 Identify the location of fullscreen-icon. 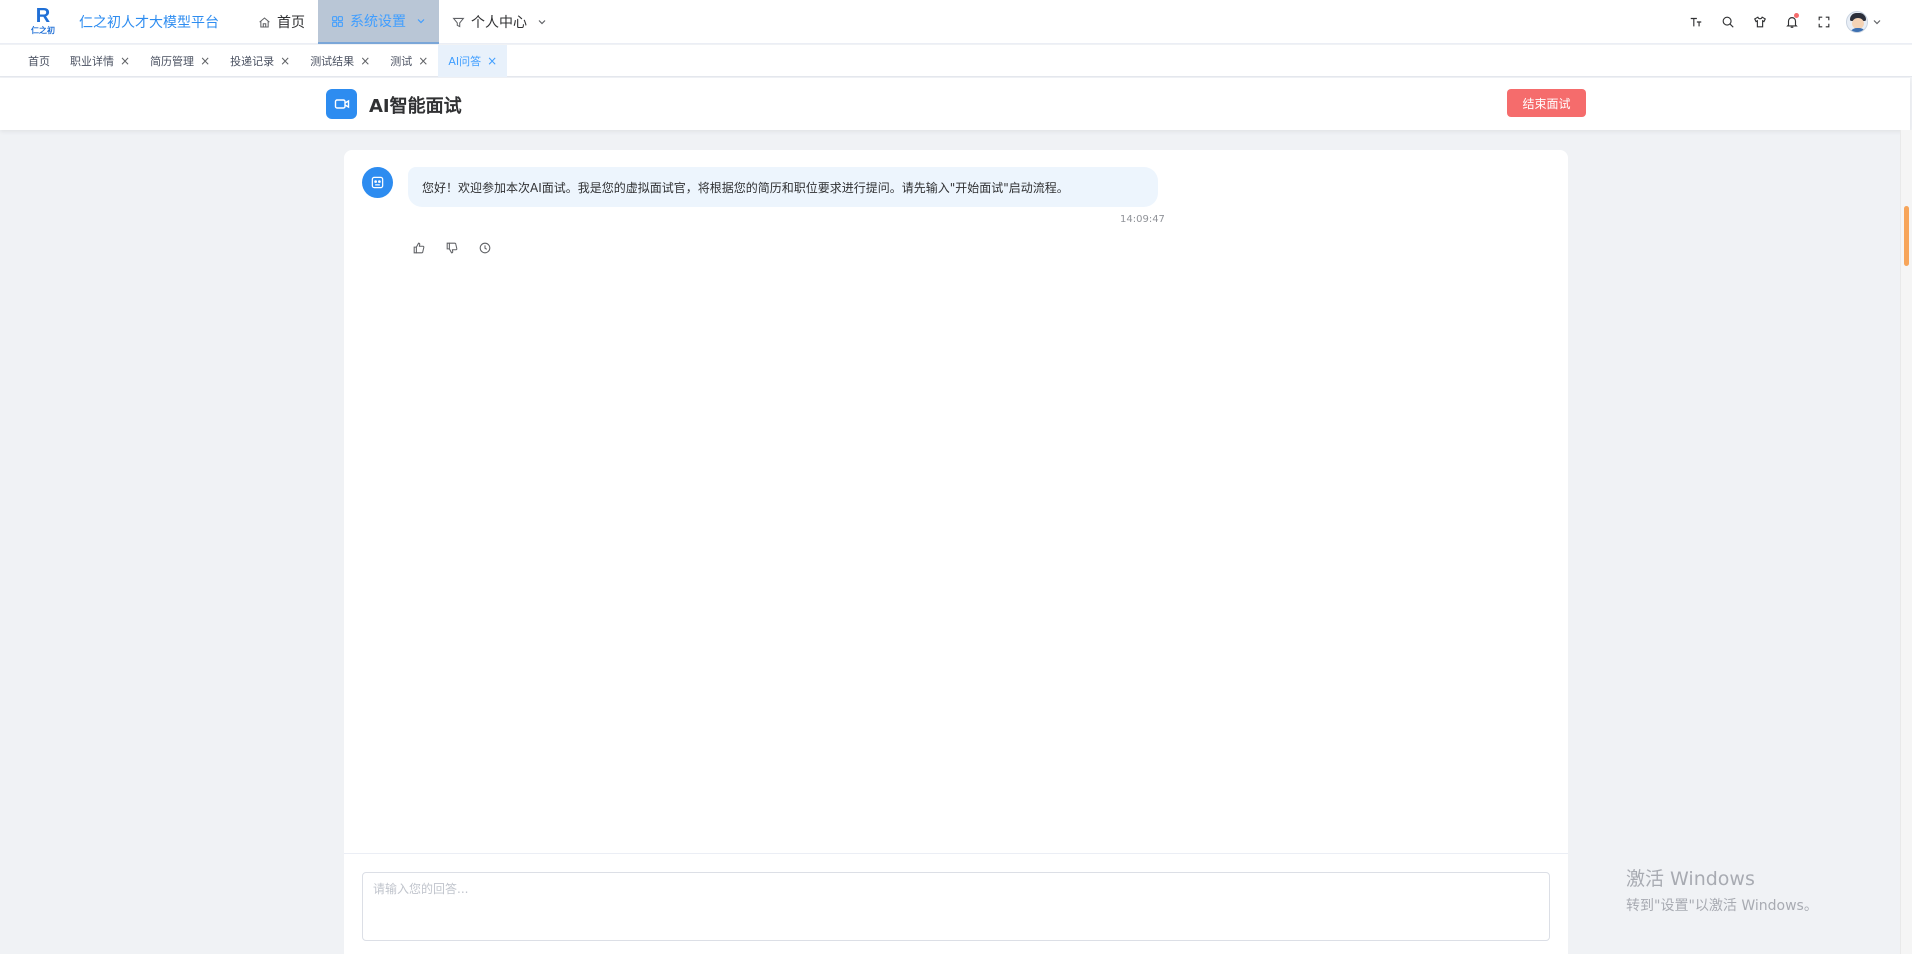
(1824, 22).